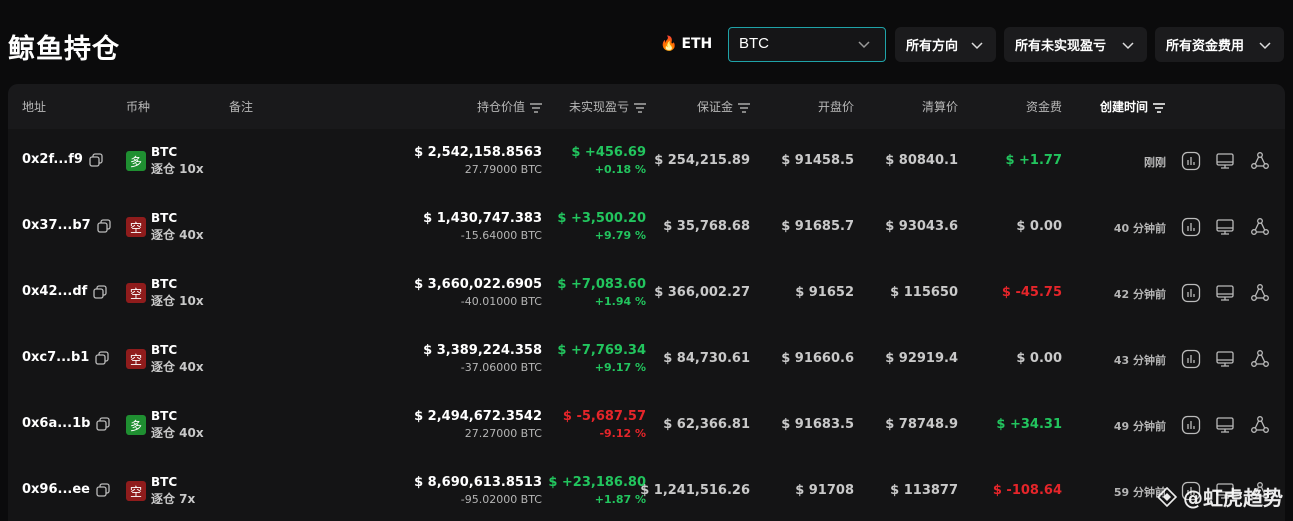  Describe the element at coordinates (932, 46) in the screenshot. I see `direction-filter-label: 所有方向` at that location.